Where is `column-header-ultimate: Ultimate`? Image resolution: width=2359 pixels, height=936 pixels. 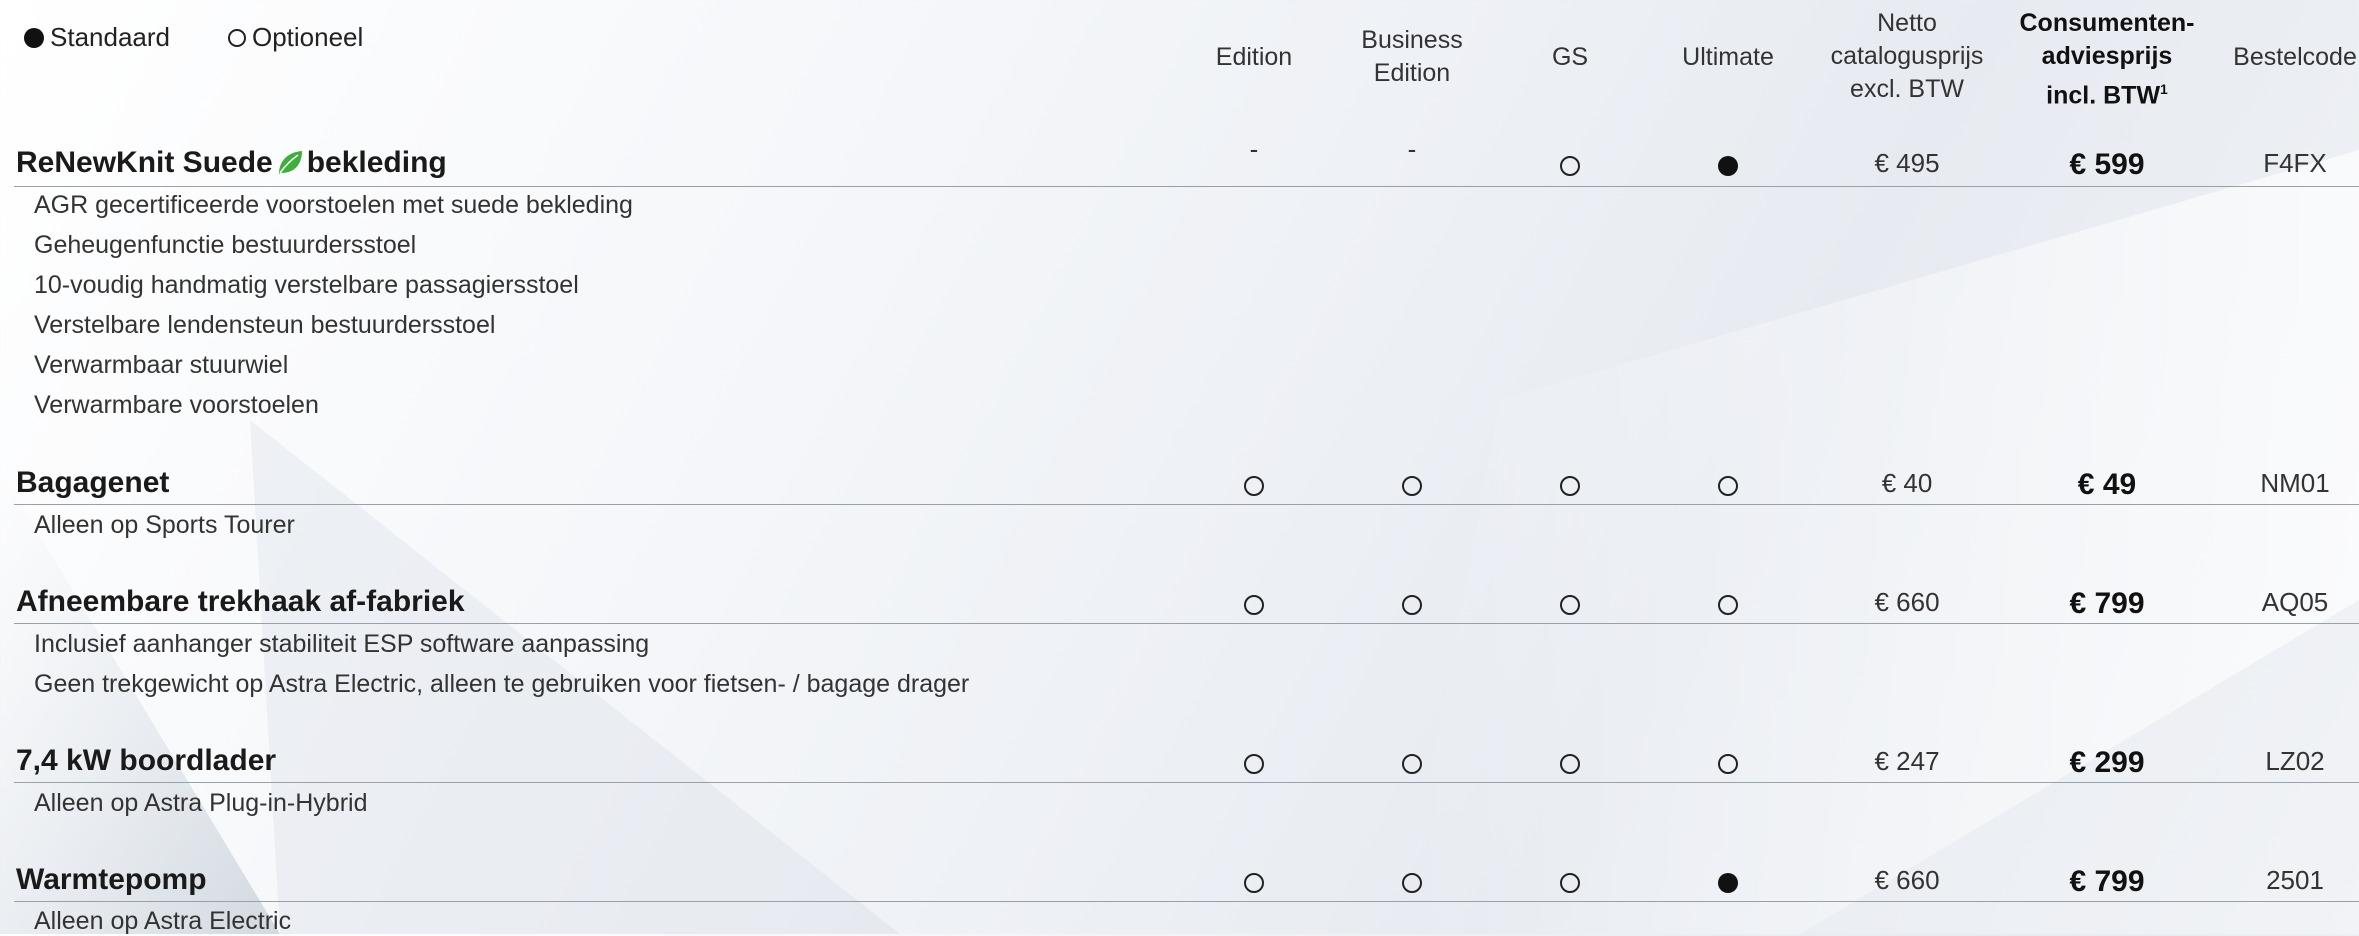 column-header-ultimate: Ultimate is located at coordinates (1728, 57).